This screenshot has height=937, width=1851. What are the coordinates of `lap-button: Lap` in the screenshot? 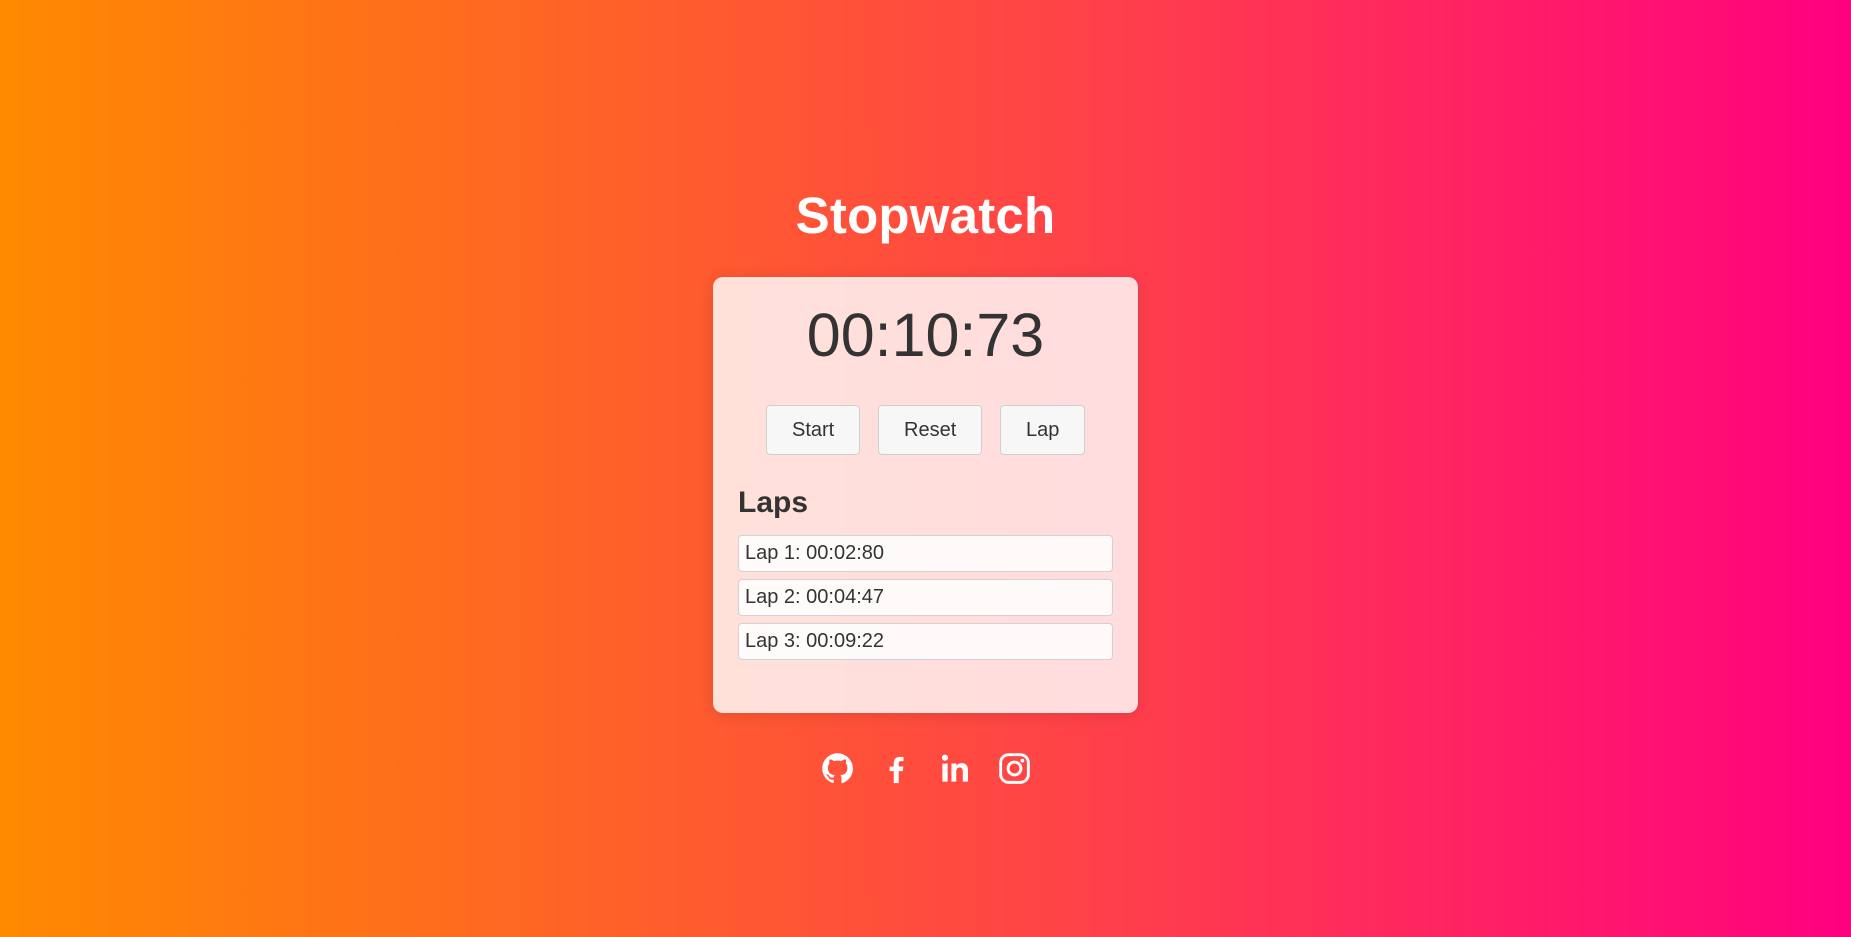 It's located at (1042, 430).